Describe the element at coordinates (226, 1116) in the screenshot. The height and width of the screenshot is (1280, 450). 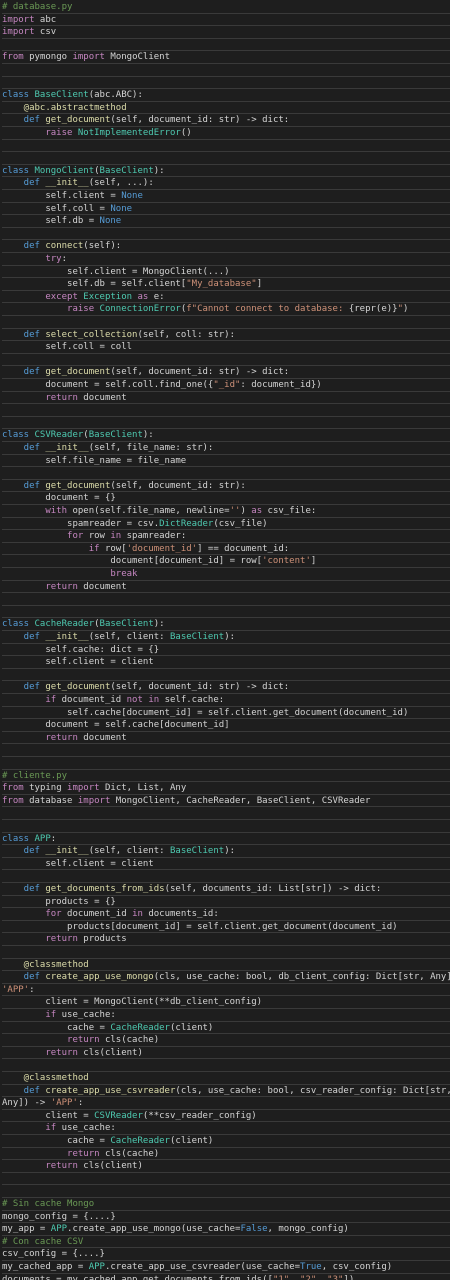
I see `code-line: client = CSVReader(**csv_reader_config)` at that location.